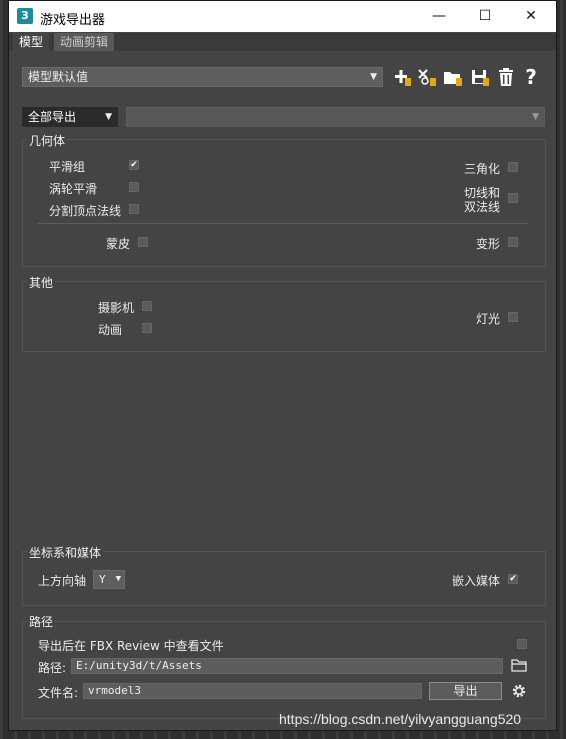 Image resolution: width=566 pixels, height=739 pixels. What do you see at coordinates (73, 20) in the screenshot?
I see `window-title: 游戏导出器` at bounding box center [73, 20].